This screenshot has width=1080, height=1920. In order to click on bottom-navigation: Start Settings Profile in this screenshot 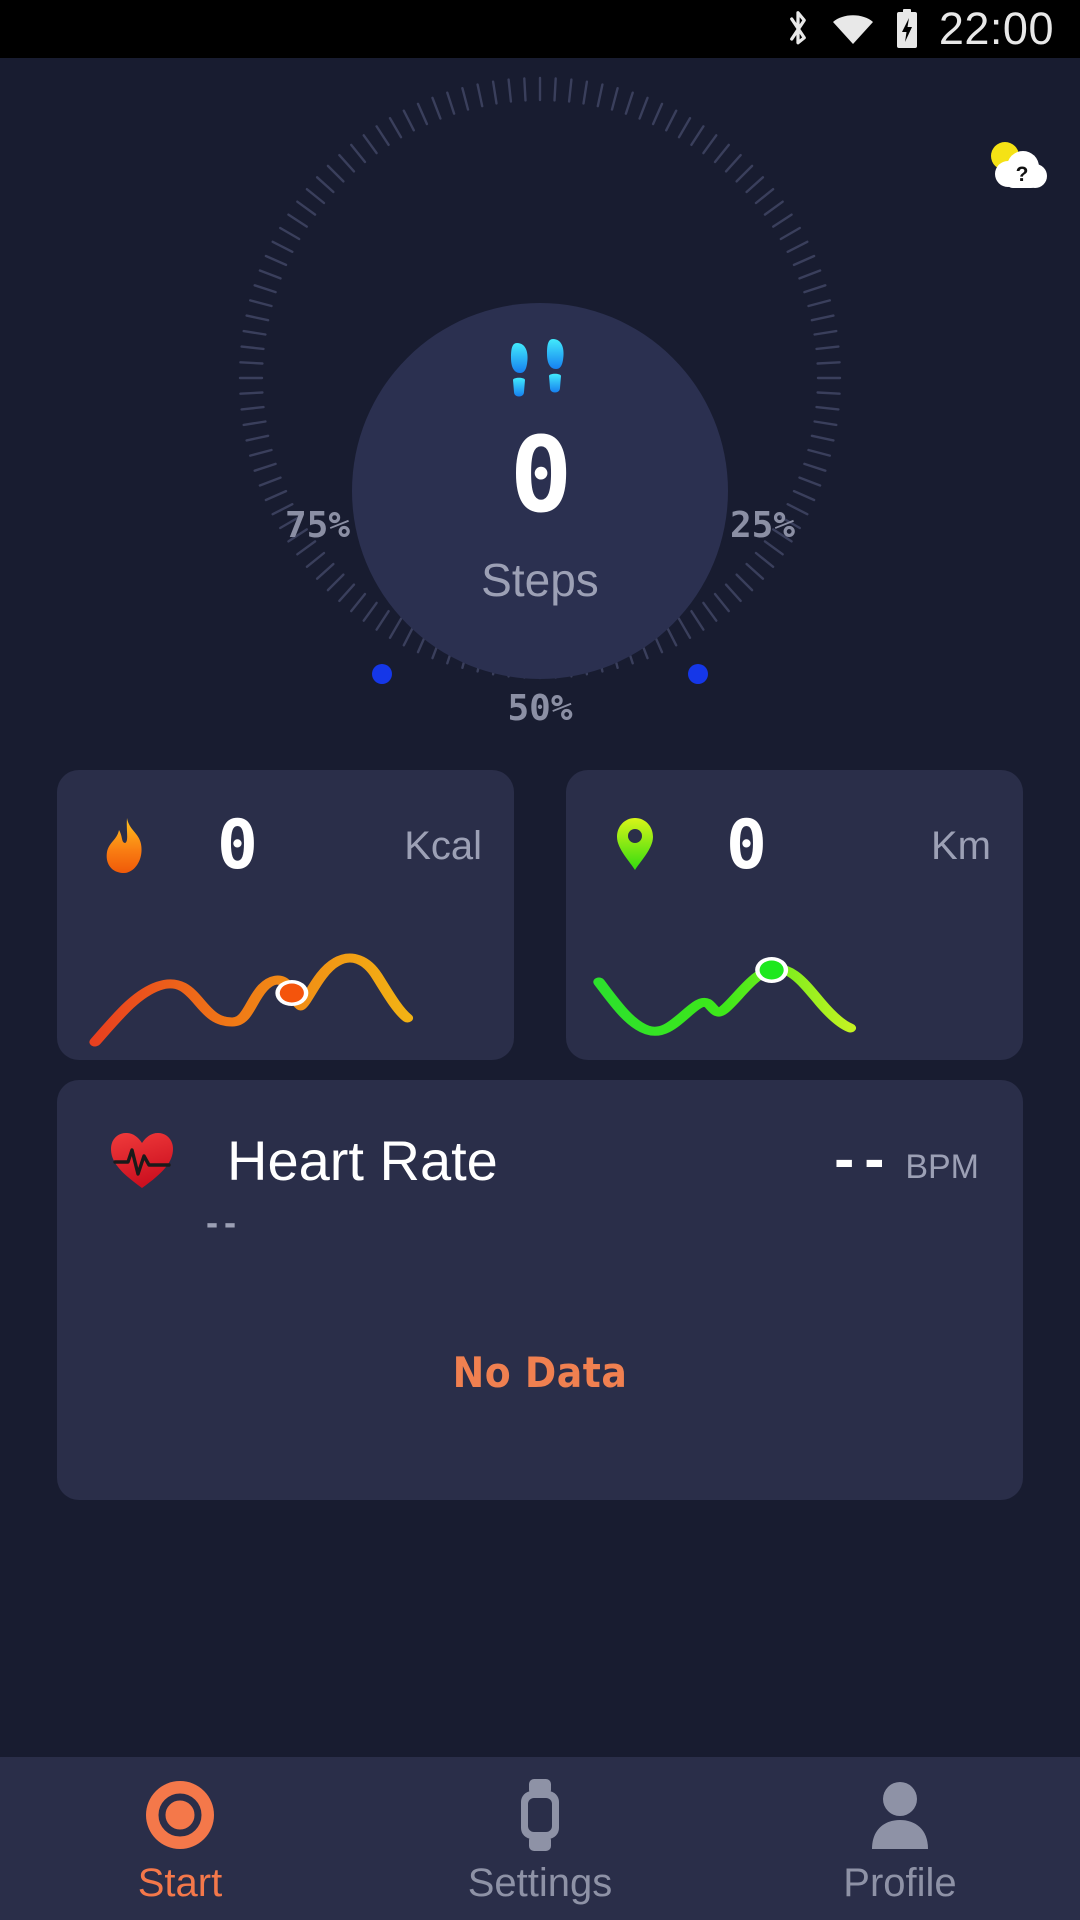, I will do `click(540, 1838)`.